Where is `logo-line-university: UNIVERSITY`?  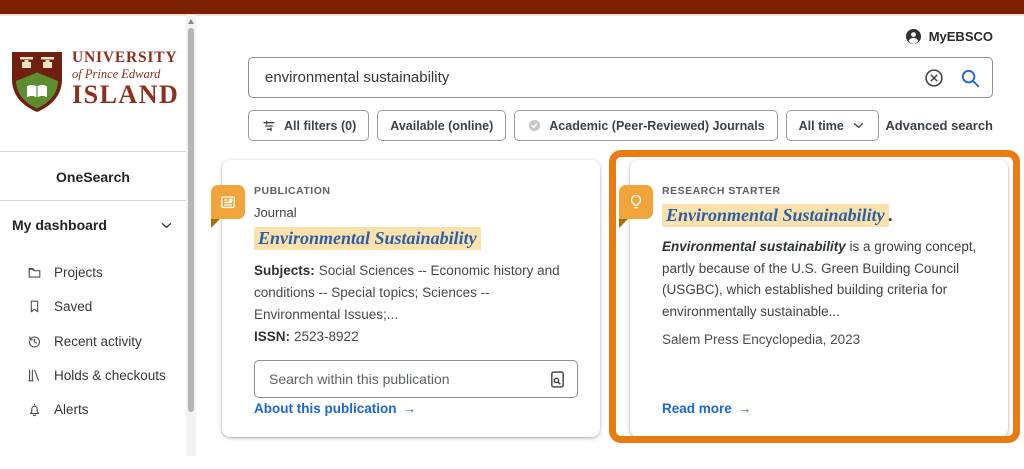
logo-line-university: UNIVERSITY is located at coordinates (125, 57).